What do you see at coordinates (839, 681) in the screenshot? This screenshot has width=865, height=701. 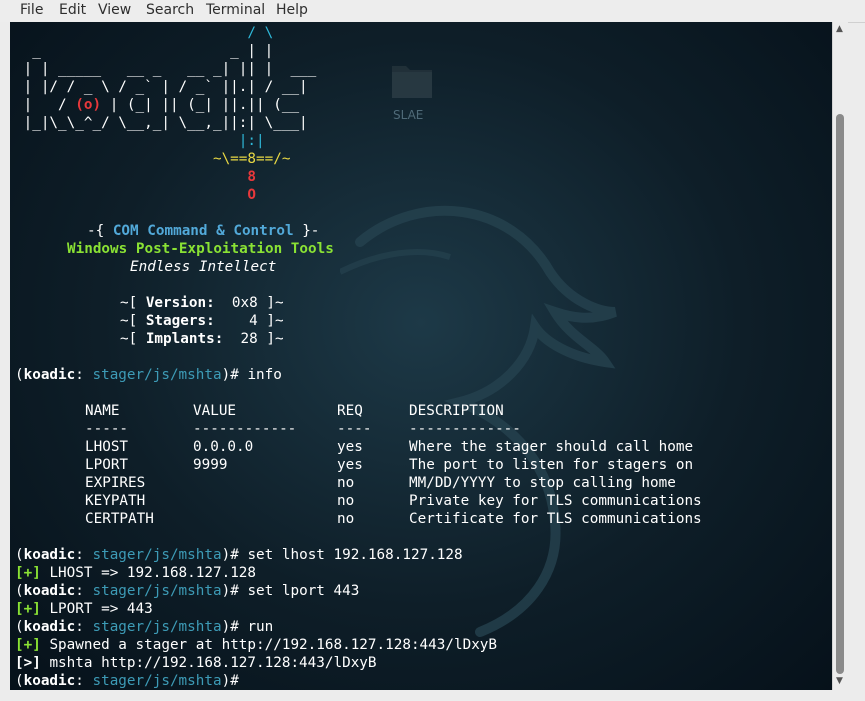 I see `scroll-down-arrow-icon: ▼` at bounding box center [839, 681].